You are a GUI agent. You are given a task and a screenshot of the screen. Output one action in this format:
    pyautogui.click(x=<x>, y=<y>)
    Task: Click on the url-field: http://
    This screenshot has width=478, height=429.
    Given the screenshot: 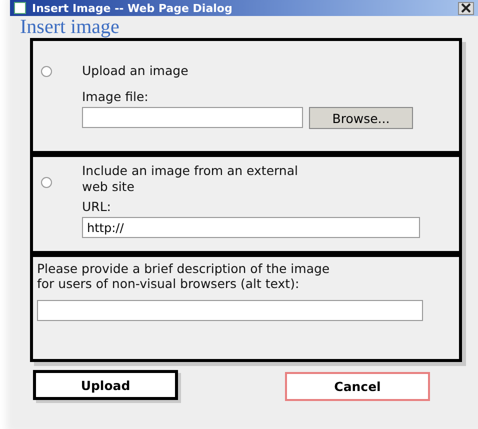 What is the action you would take?
    pyautogui.click(x=251, y=227)
    